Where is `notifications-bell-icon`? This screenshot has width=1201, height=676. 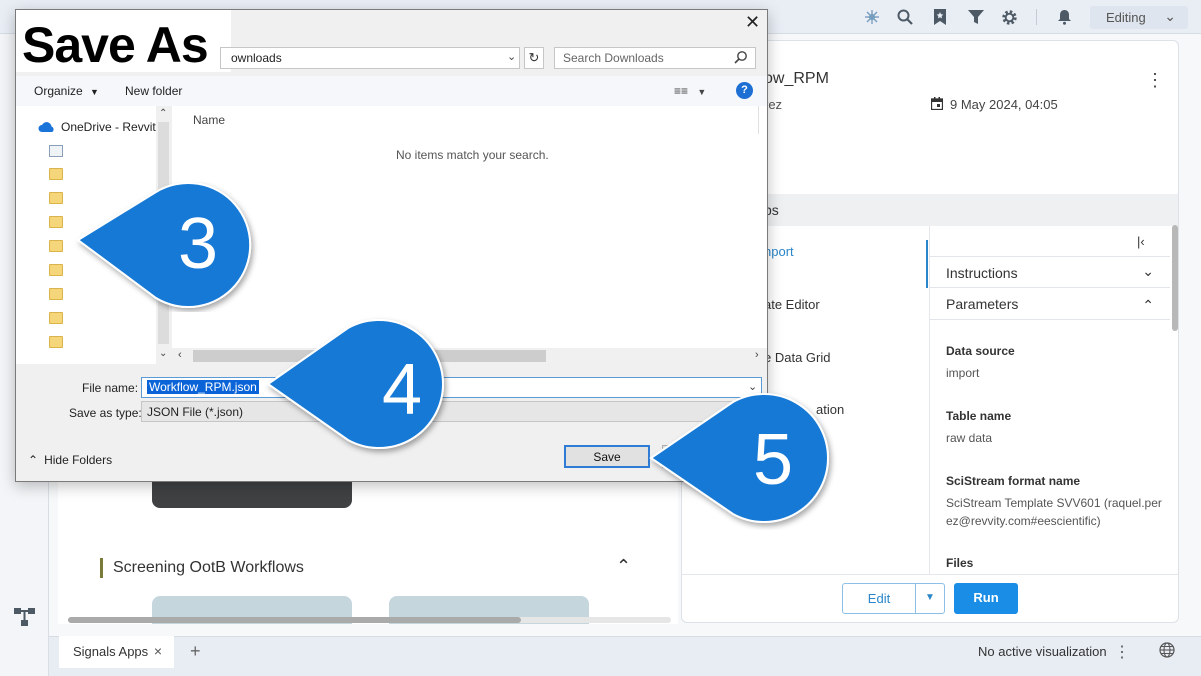 notifications-bell-icon is located at coordinates (1064, 17).